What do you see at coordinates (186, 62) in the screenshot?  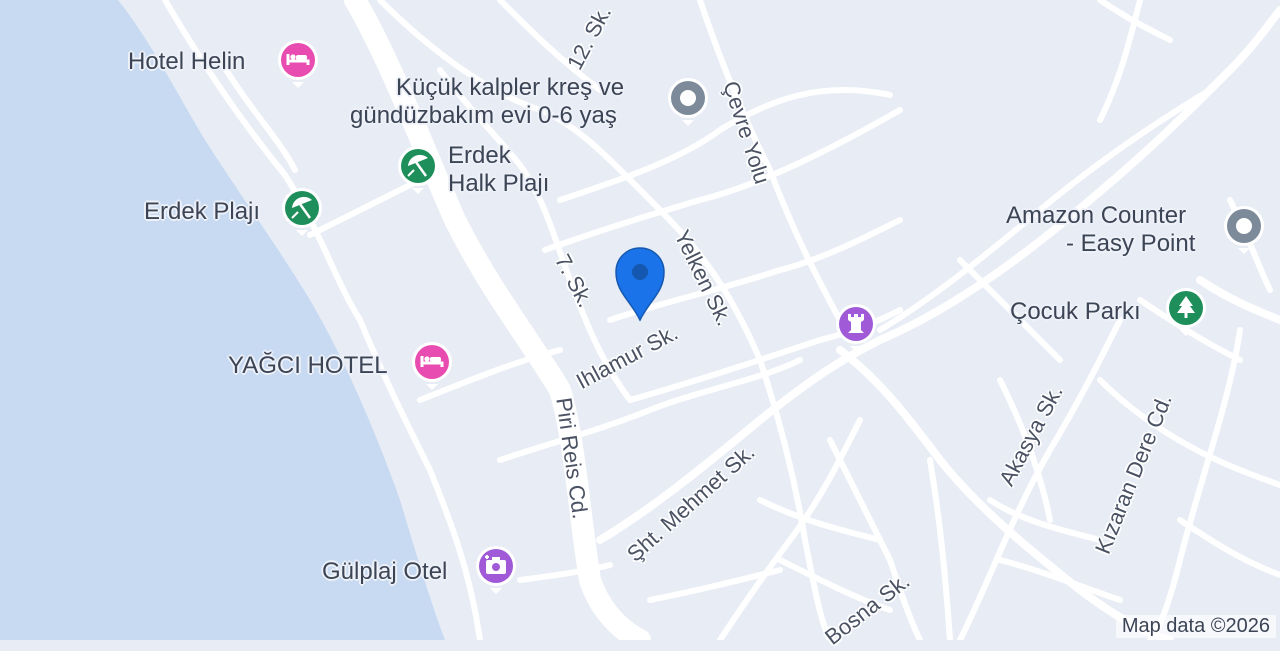 I see `place-label-hotel-helin: Hotel Helin` at bounding box center [186, 62].